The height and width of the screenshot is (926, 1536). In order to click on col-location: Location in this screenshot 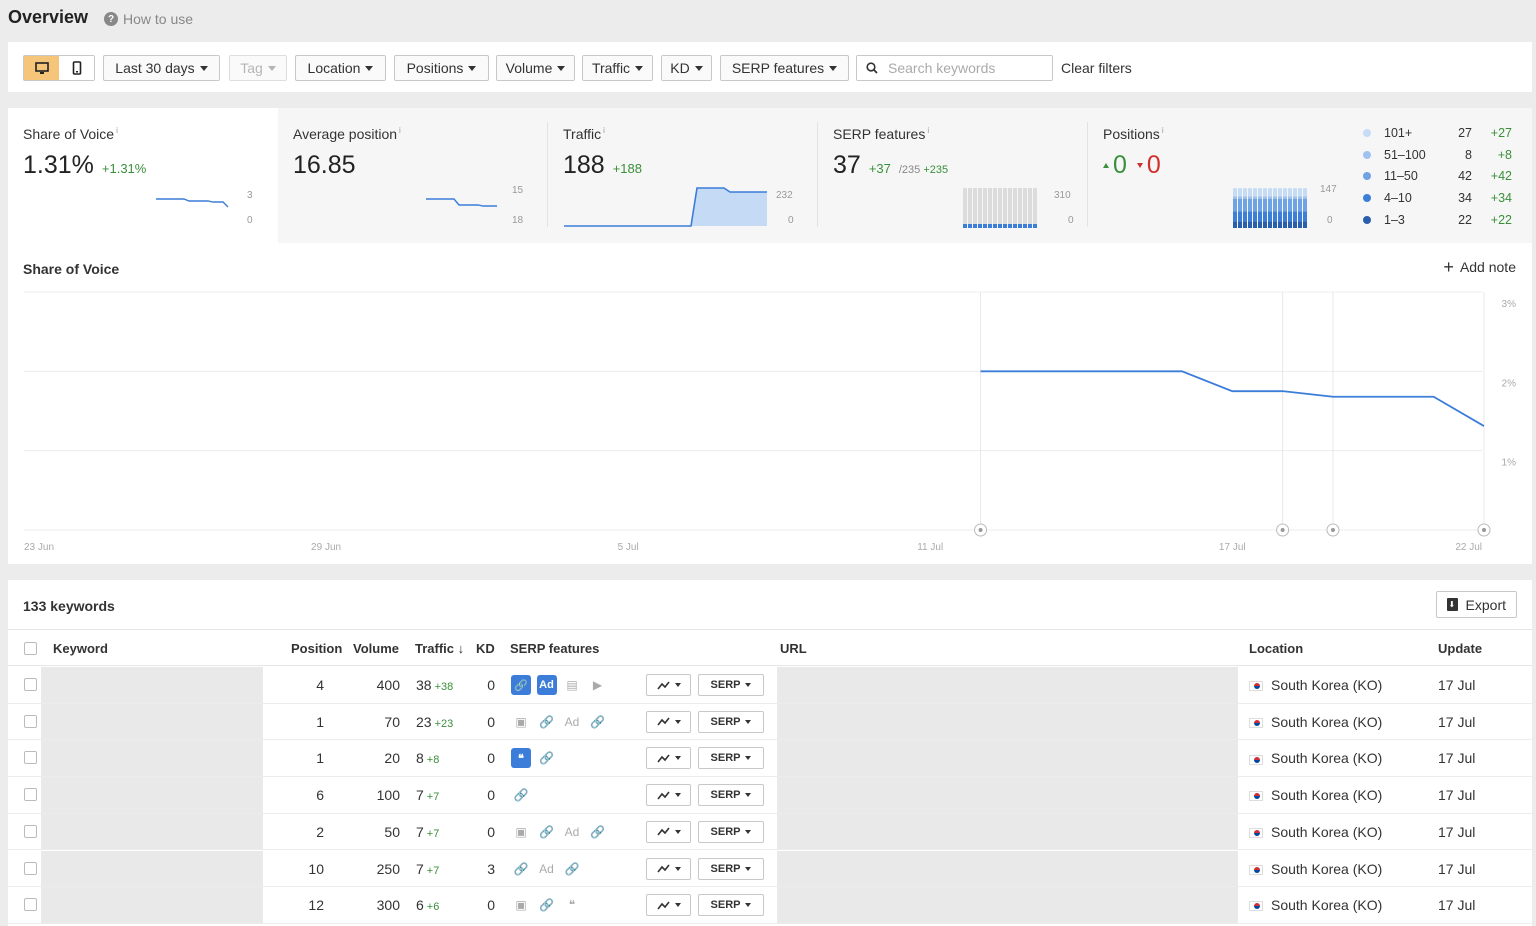, I will do `click(1276, 648)`.